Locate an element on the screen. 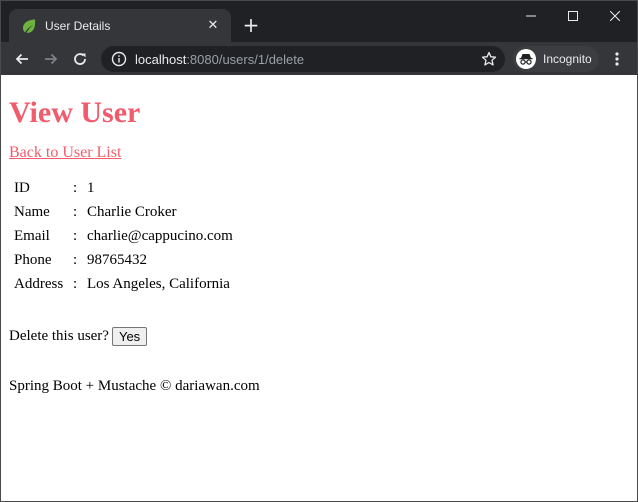 This screenshot has width=638, height=502. page-footer: Spring Boot + Mustache © dariawan.com is located at coordinates (134, 386).